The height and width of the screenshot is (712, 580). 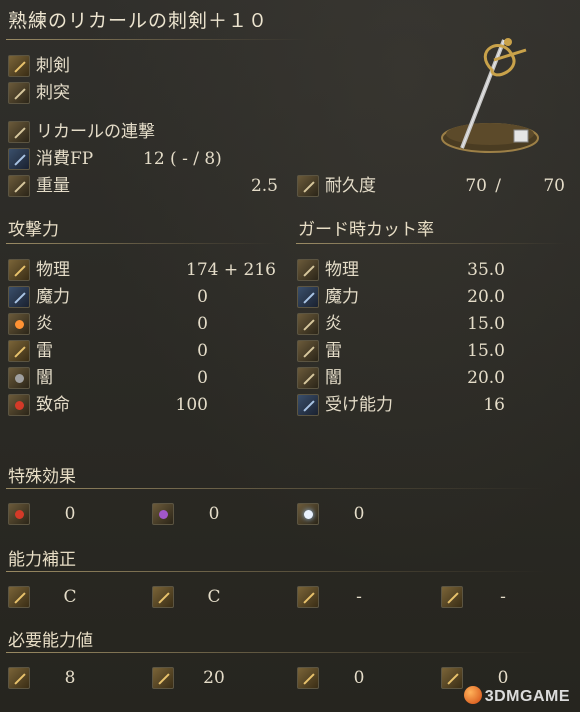 What do you see at coordinates (308, 270) in the screenshot?
I see `physical-guard-icon` at bounding box center [308, 270].